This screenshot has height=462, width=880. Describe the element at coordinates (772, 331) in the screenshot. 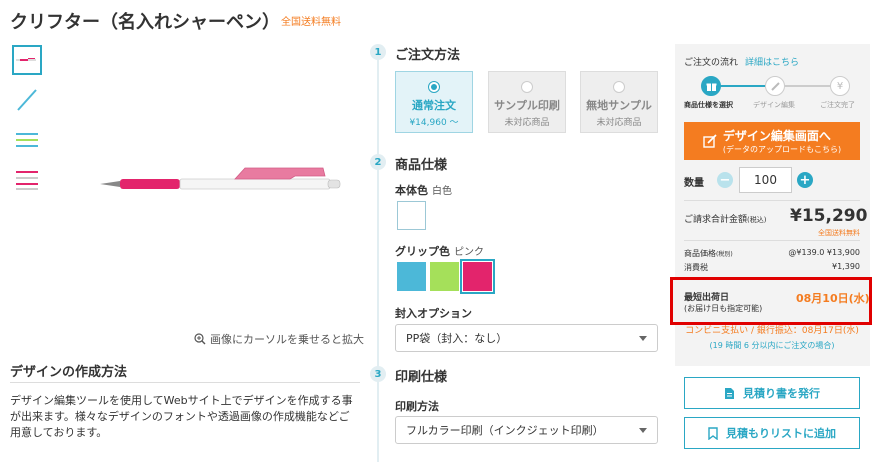

I see `convenience-payment-note: コンビニ支払い / 銀行振込：08月17日(水)` at that location.